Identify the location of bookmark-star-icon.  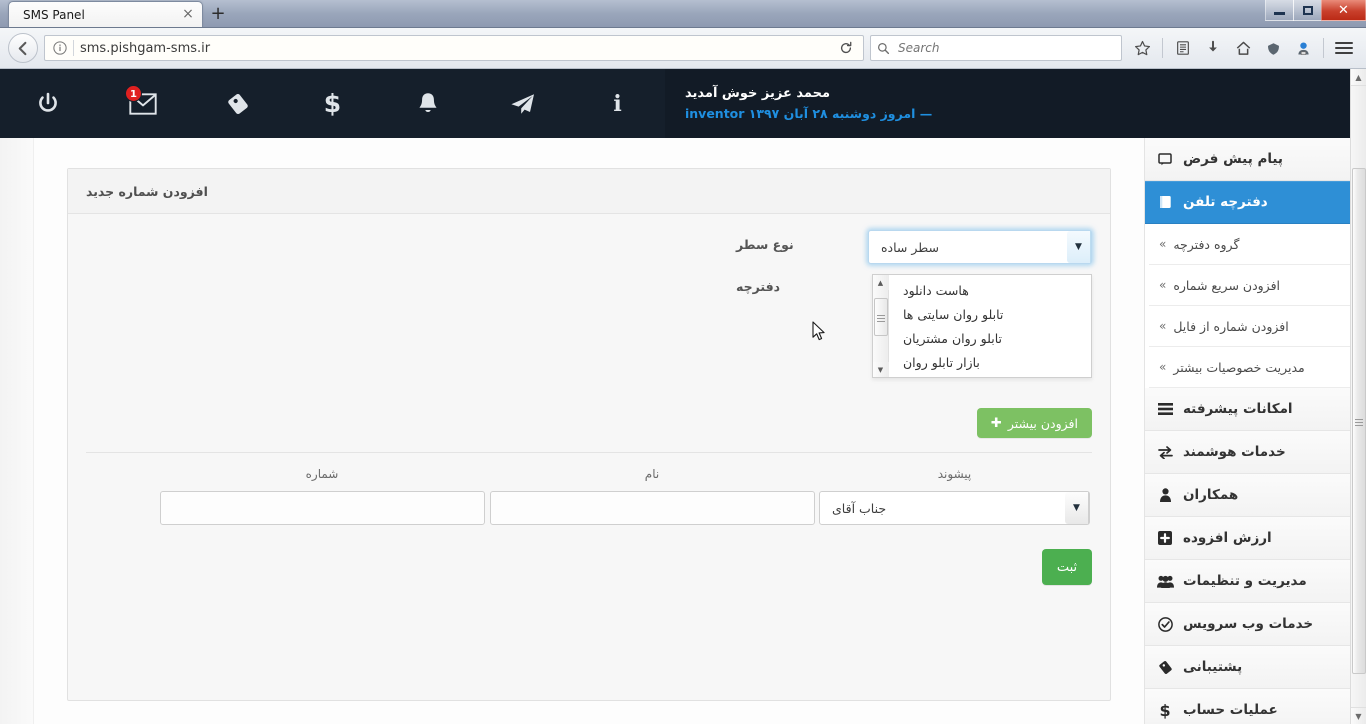
(1142, 48).